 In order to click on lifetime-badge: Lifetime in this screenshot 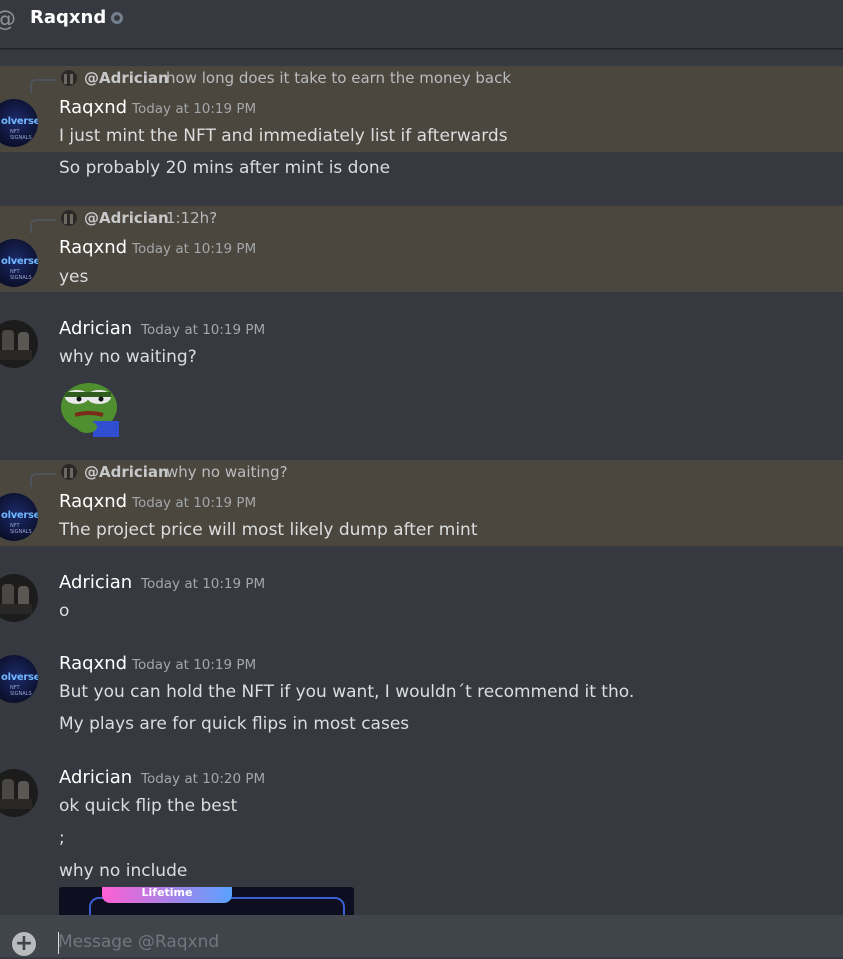, I will do `click(167, 895)`.